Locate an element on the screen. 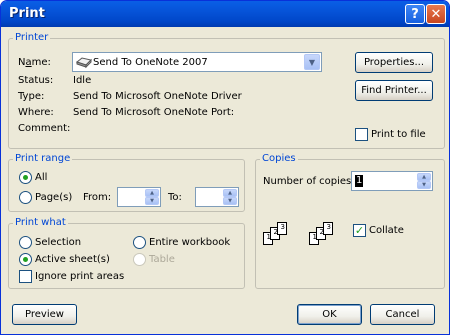  printer-name-select: Send To OneNote 2007 ▼ is located at coordinates (197, 62).